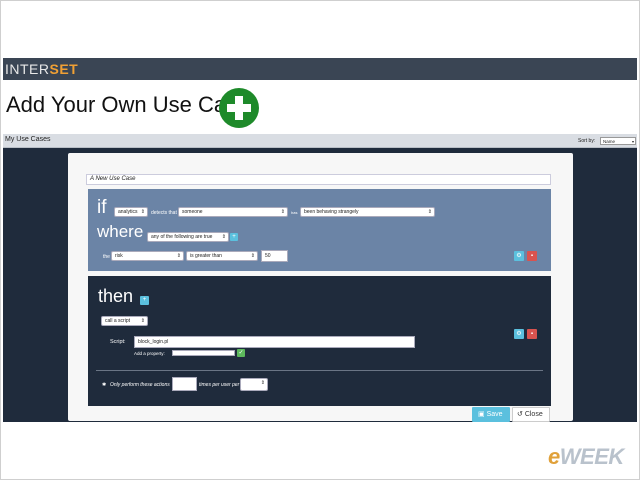 This screenshot has height=480, width=640. Describe the element at coordinates (131, 104) in the screenshot. I see `page-title: Add Your Own Use Case!` at that location.